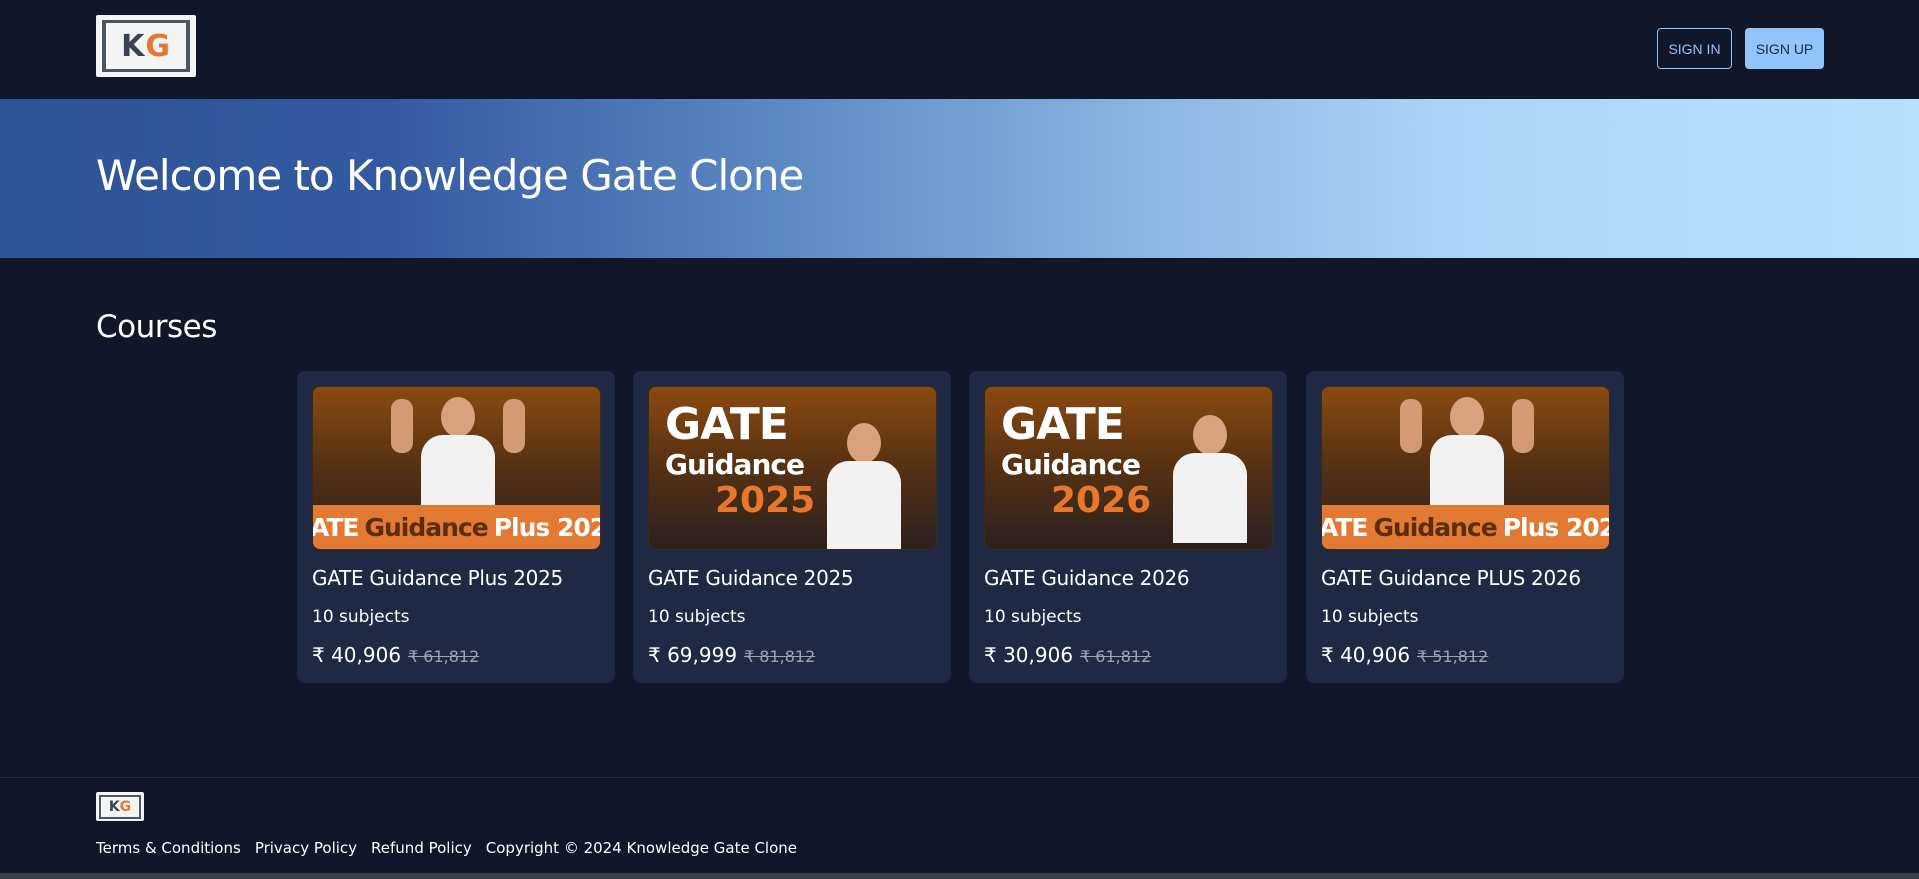 Image resolution: width=1919 pixels, height=879 pixels. I want to click on course-thumbnail: GATE Guidance Plus 2026, so click(1465, 468).